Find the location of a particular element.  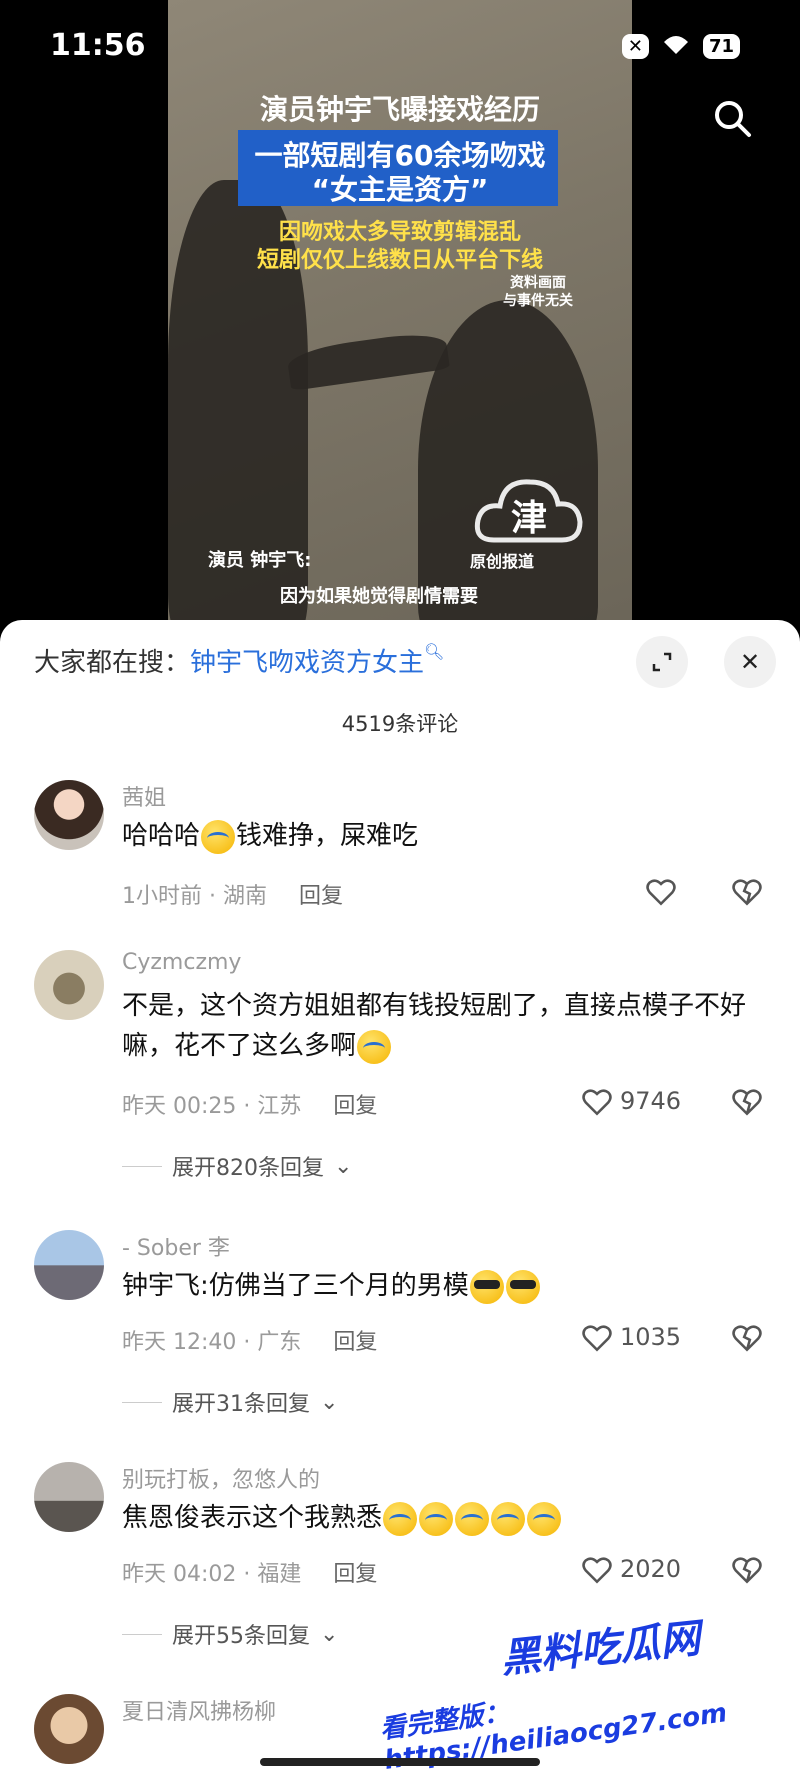

comment-text: 不是，这个资方姐姐都有钱投短剧了，直接点模子不好嘛，花不了这么多啊 is located at coordinates (442, 1026).